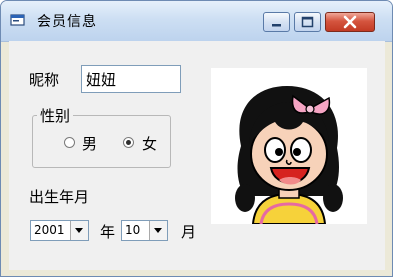  What do you see at coordinates (131, 79) in the screenshot?
I see `nickname-input` at bounding box center [131, 79].